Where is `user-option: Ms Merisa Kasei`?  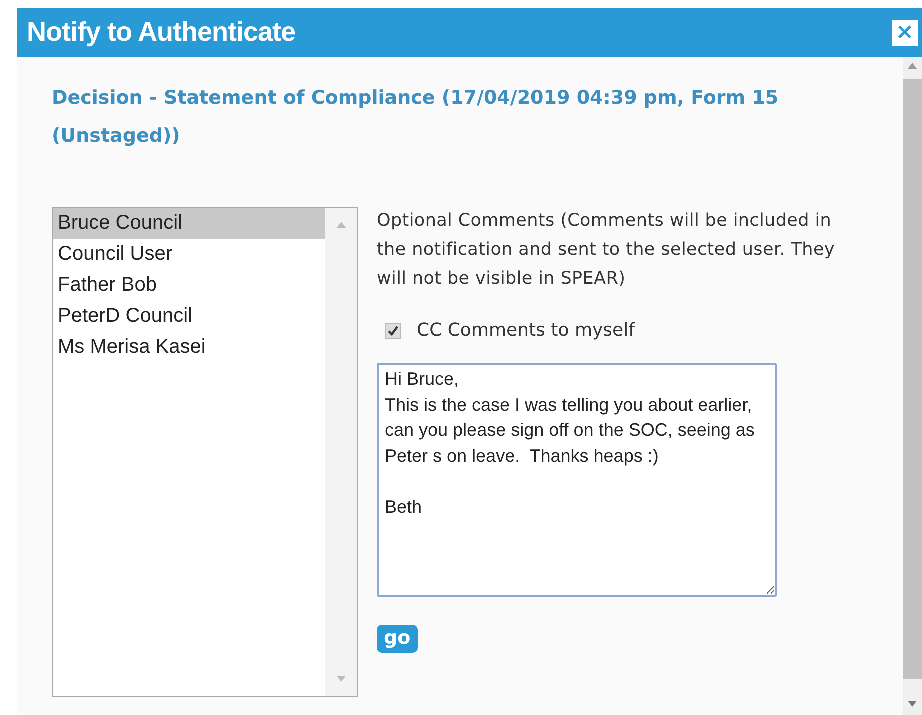
user-option: Ms Merisa Kasei is located at coordinates (189, 347).